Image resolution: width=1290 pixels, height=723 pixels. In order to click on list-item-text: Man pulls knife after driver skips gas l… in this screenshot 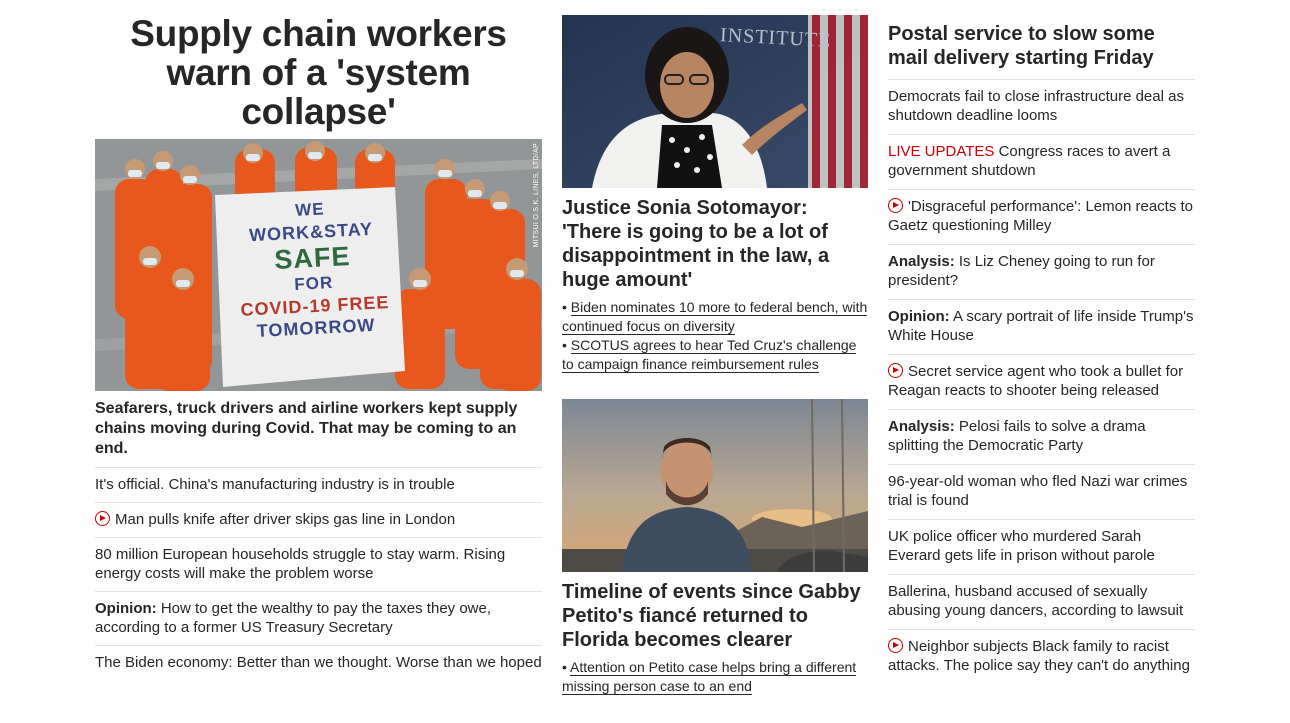, I will do `click(285, 519)`.